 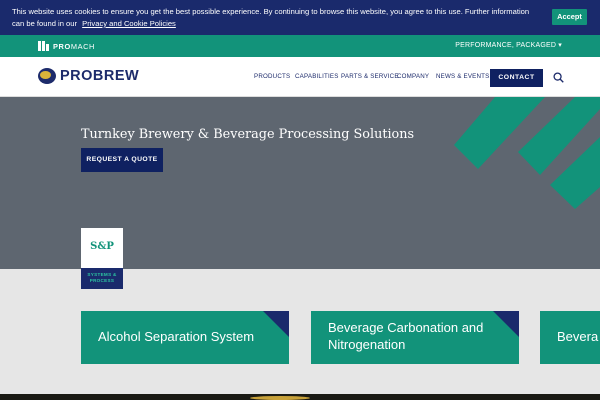 I want to click on nav-products: PRODUCTS, so click(x=272, y=76).